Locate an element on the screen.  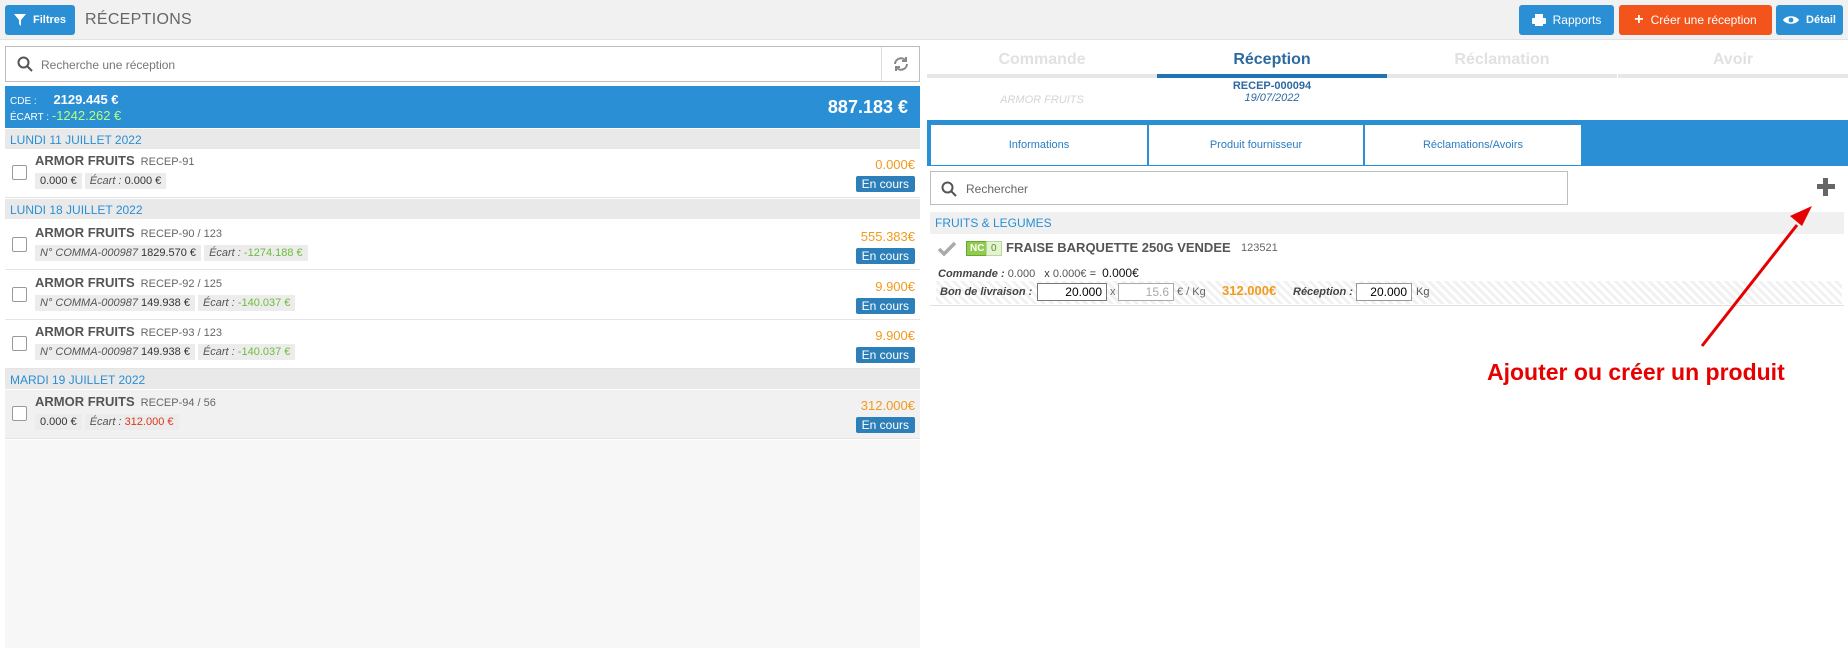
ecart-chip: Écart : 312.000 € is located at coordinates (131, 422).